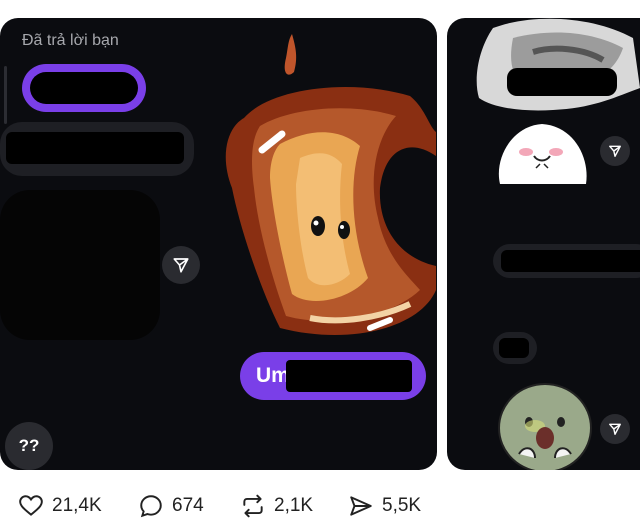  I want to click on share-post-button: 5,5K, so click(384, 506).